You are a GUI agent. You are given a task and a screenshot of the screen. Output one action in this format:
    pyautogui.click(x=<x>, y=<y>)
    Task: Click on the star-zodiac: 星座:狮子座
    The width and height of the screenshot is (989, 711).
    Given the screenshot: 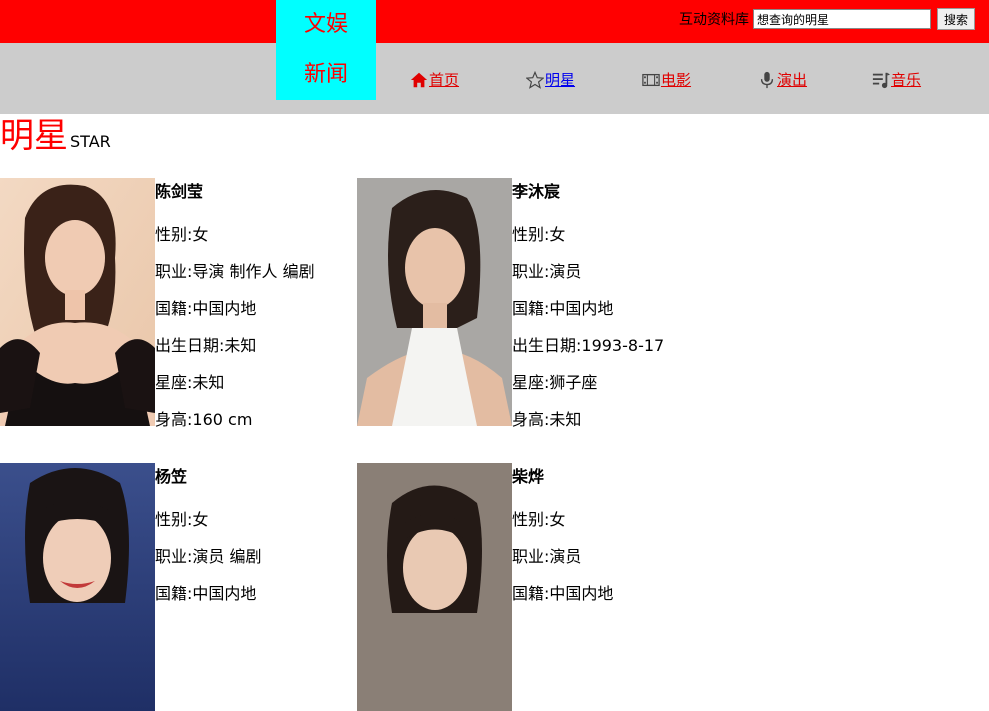 What is the action you would take?
    pyautogui.click(x=555, y=382)
    